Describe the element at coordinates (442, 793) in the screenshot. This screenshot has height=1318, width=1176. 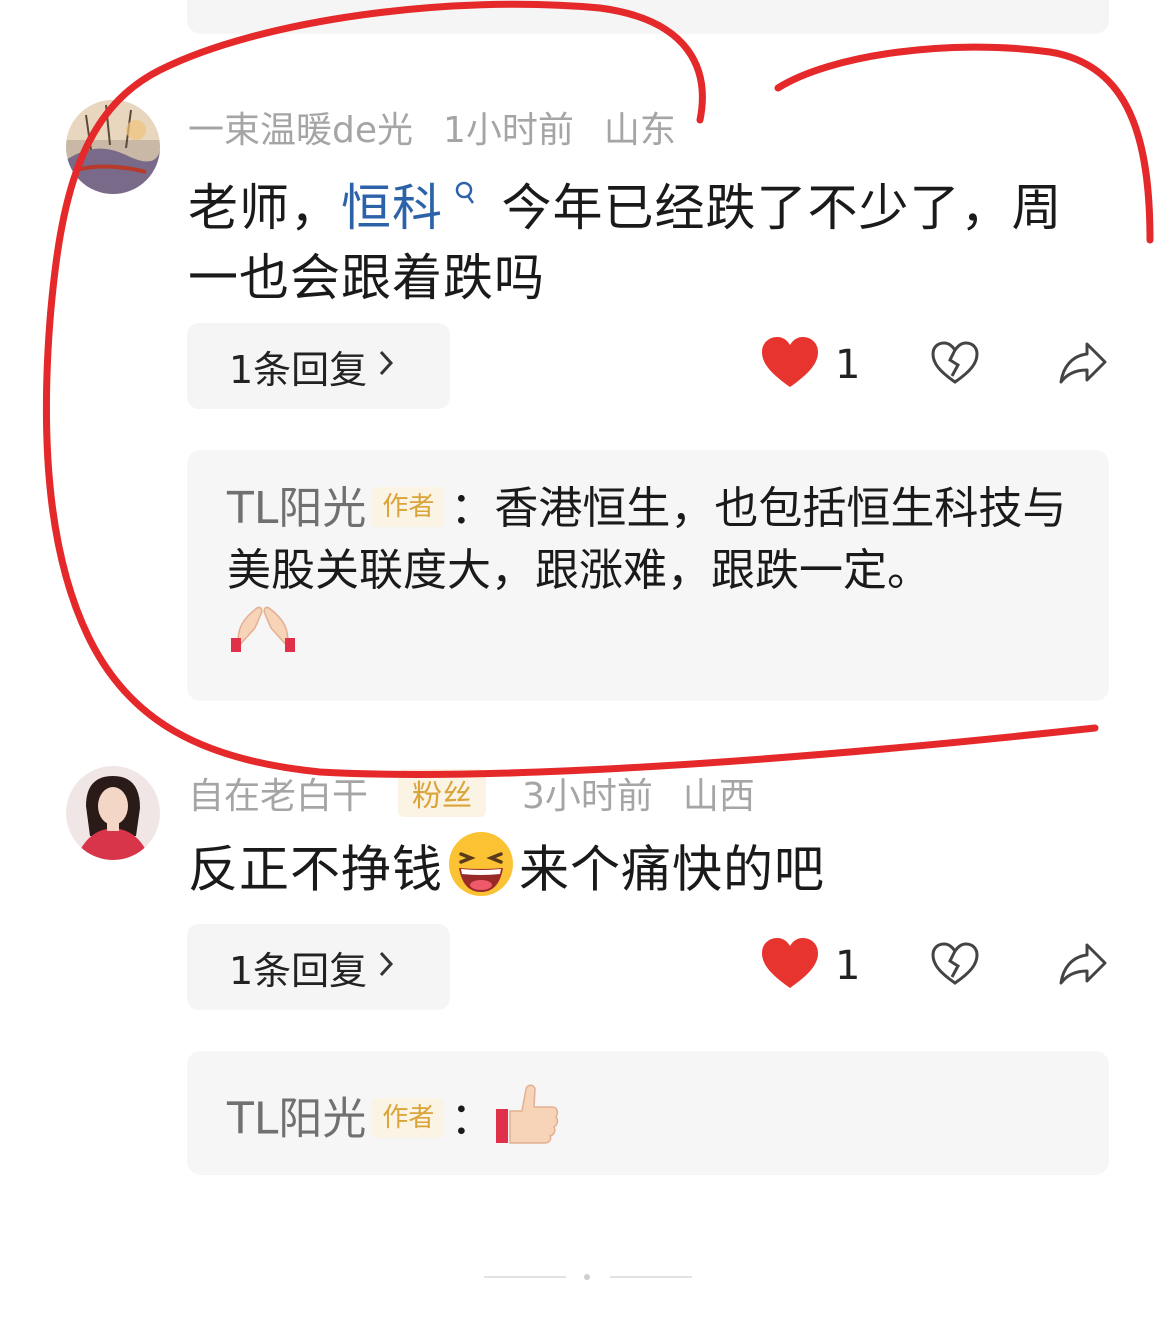
I see `fan-badge: 粉丝` at that location.